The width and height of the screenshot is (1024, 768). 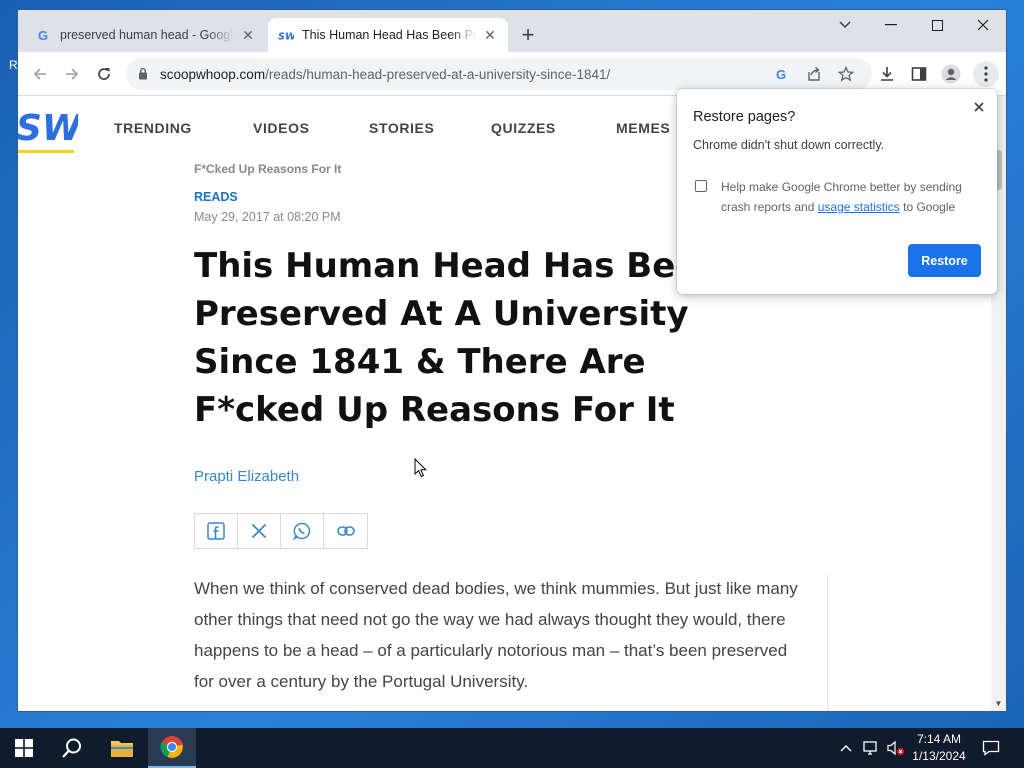 What do you see at coordinates (701, 186) in the screenshot?
I see `crash-report-checkbox` at bounding box center [701, 186].